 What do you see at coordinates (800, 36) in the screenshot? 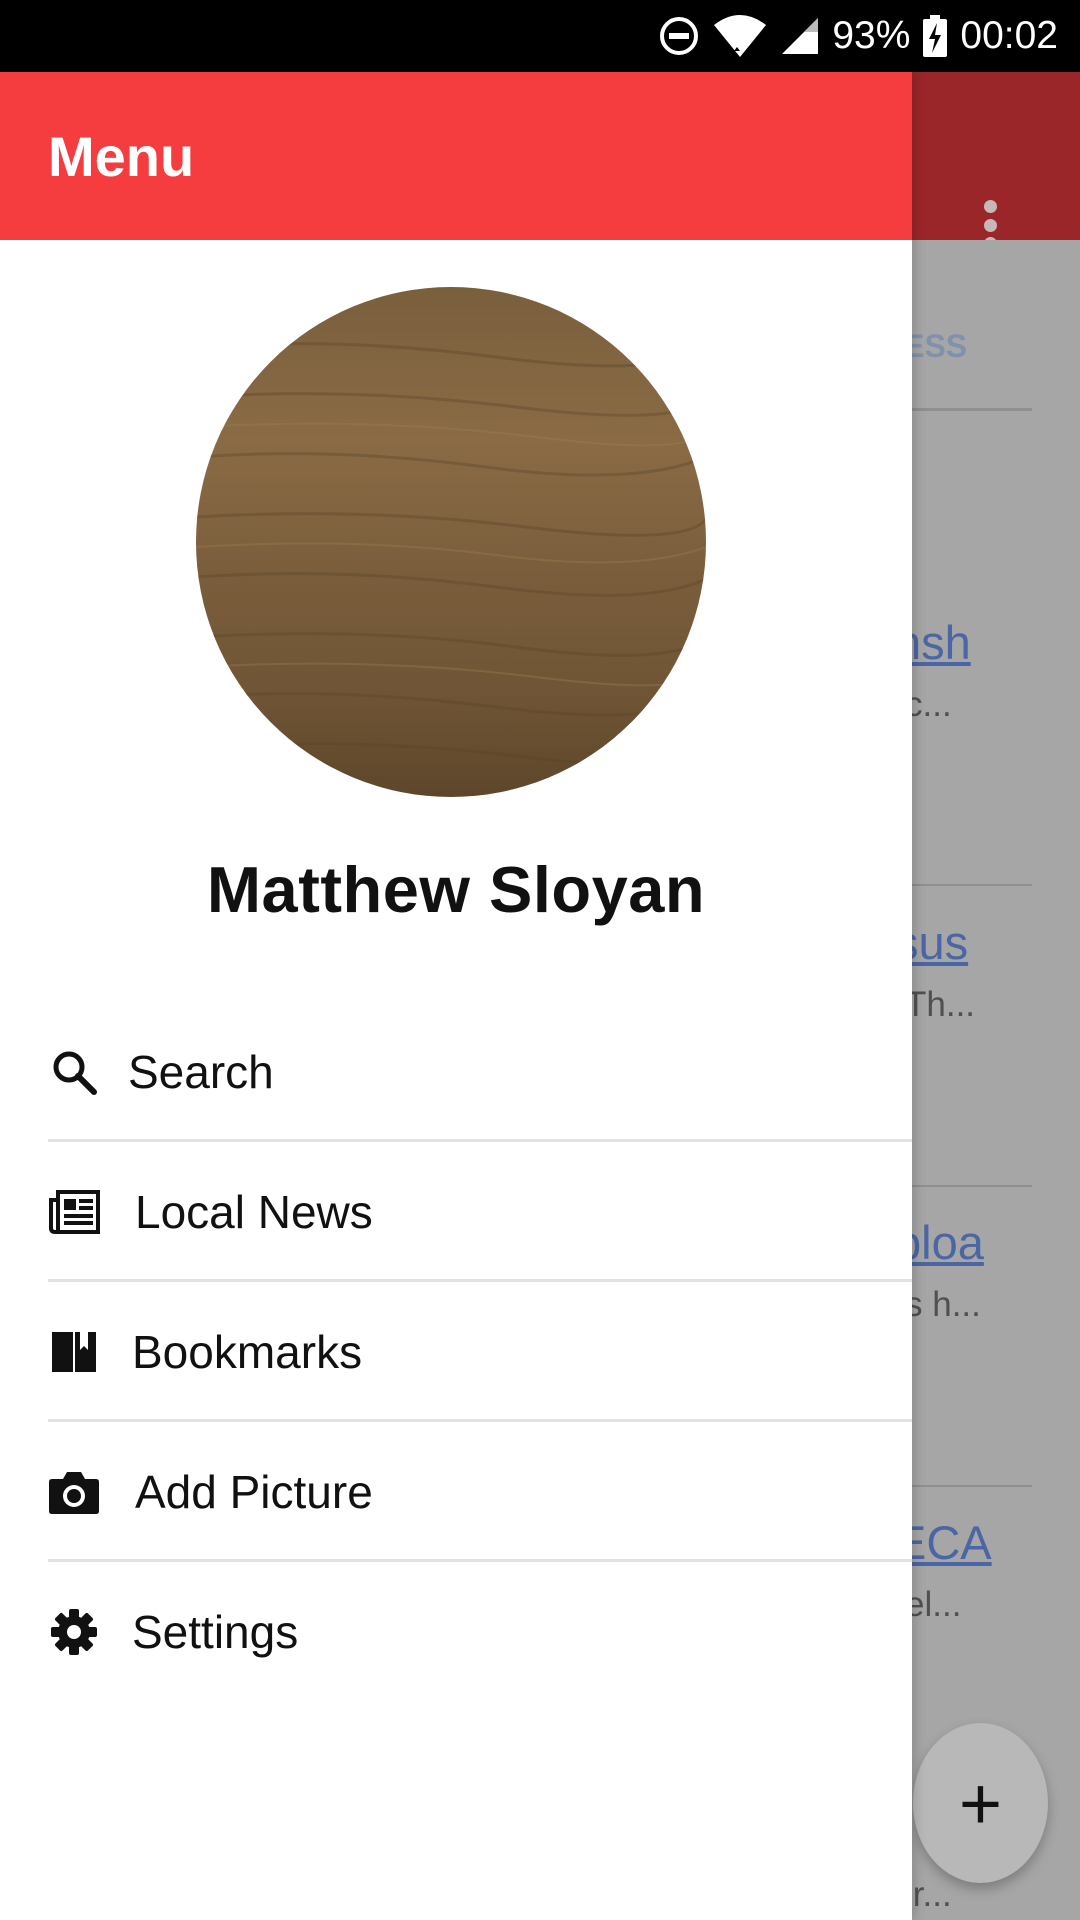
I see `cell-signal-icon` at bounding box center [800, 36].